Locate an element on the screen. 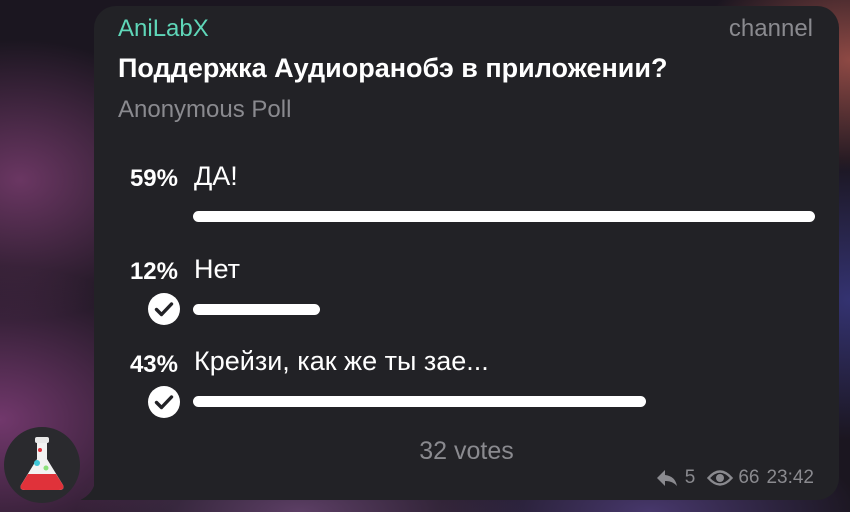  poll-option-2-percent: 12% is located at coordinates (153, 271).